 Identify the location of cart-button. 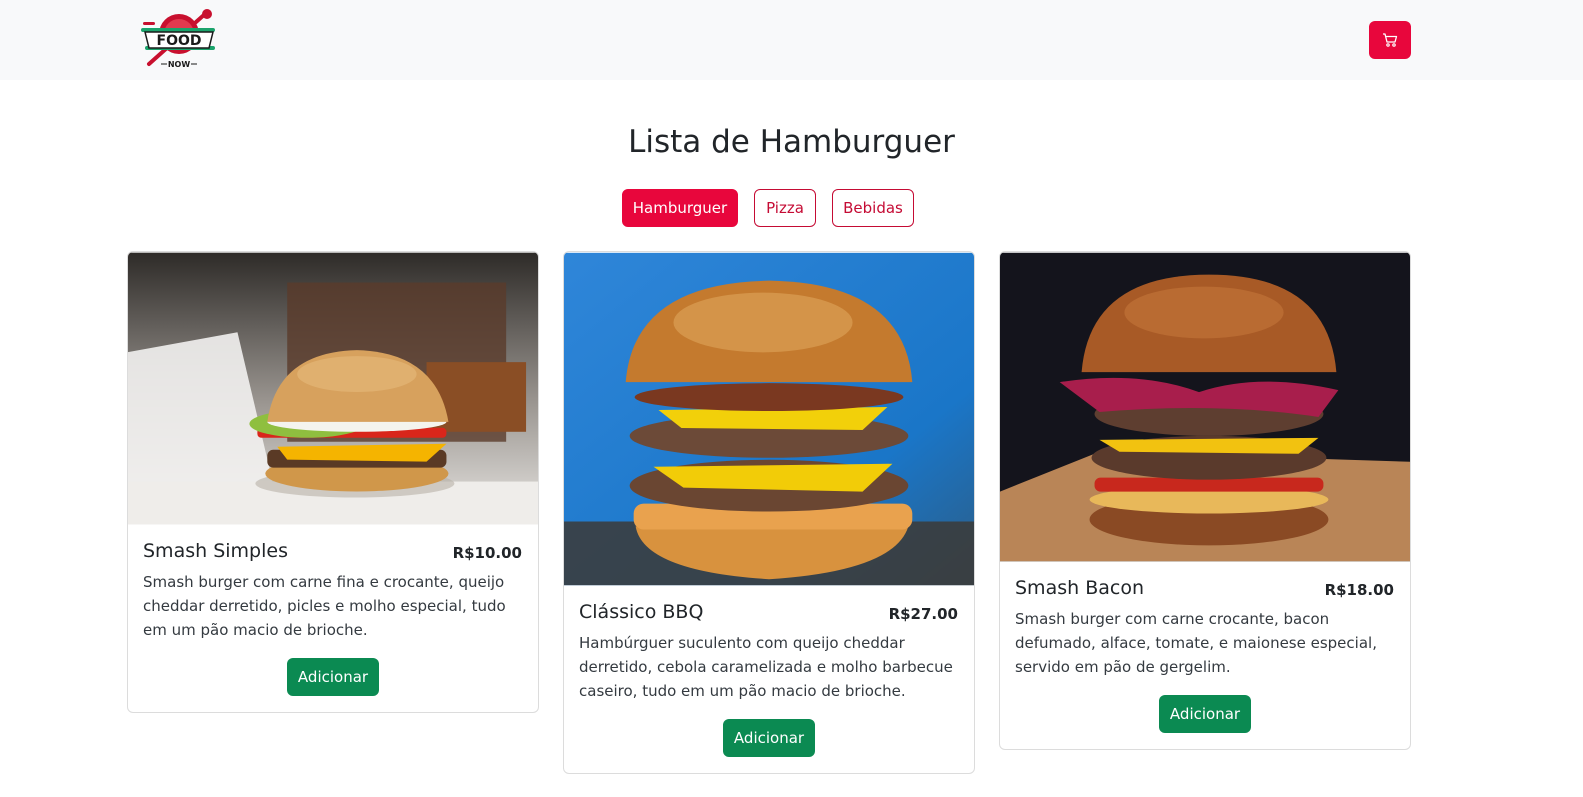
(1390, 40).